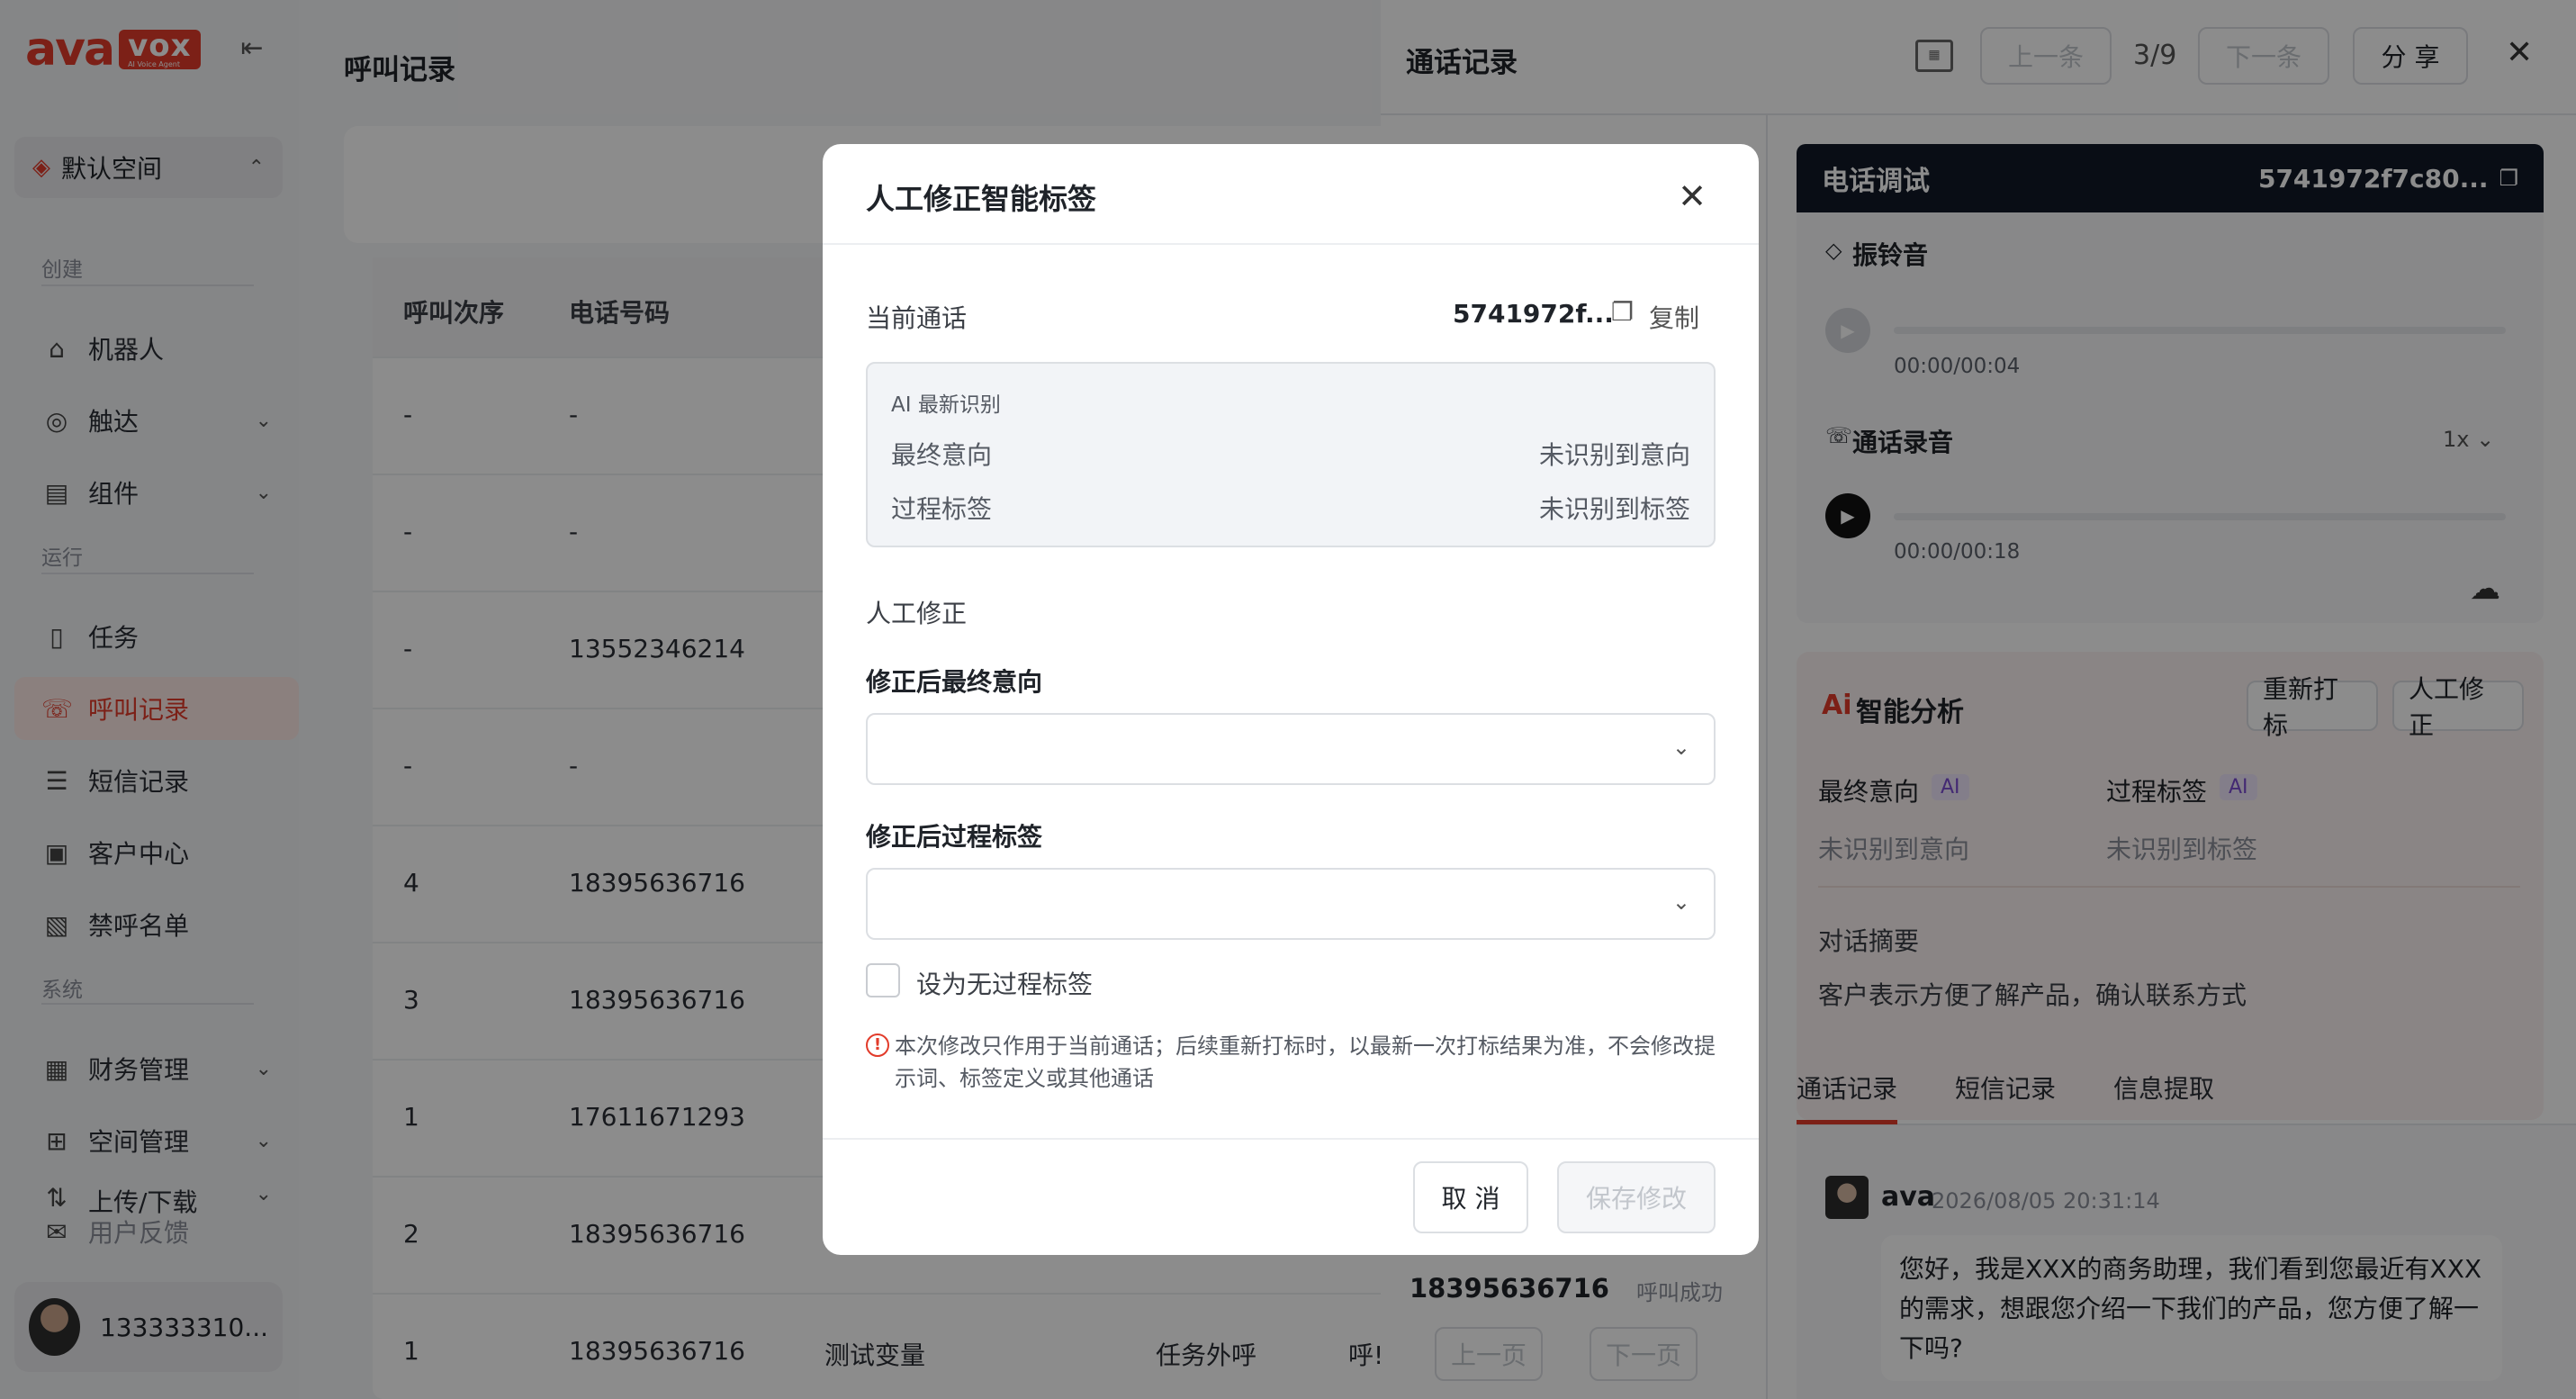  Describe the element at coordinates (1692, 196) in the screenshot. I see `close-icon: ✕` at that location.